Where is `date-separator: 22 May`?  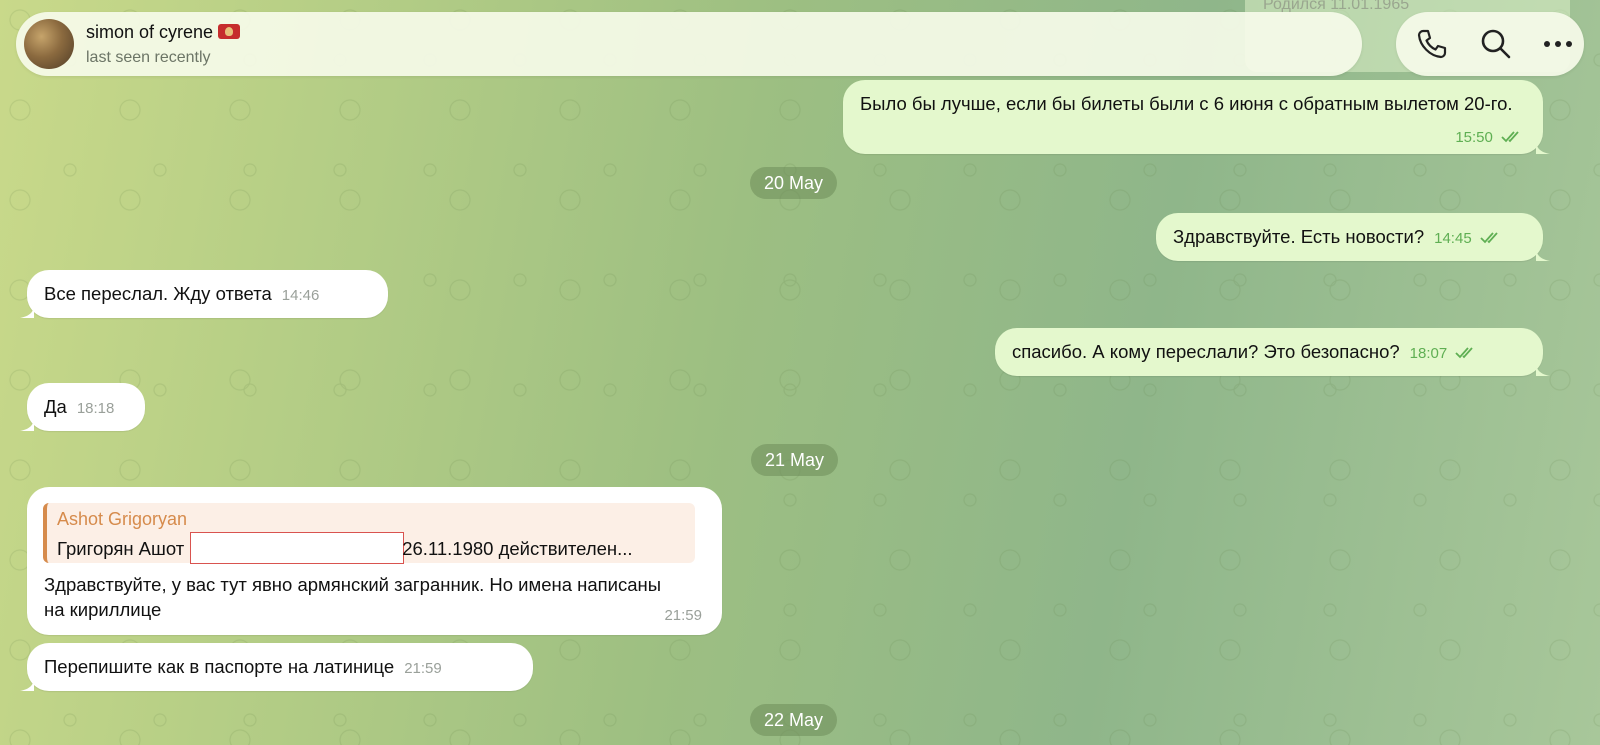
date-separator: 22 May is located at coordinates (794, 720).